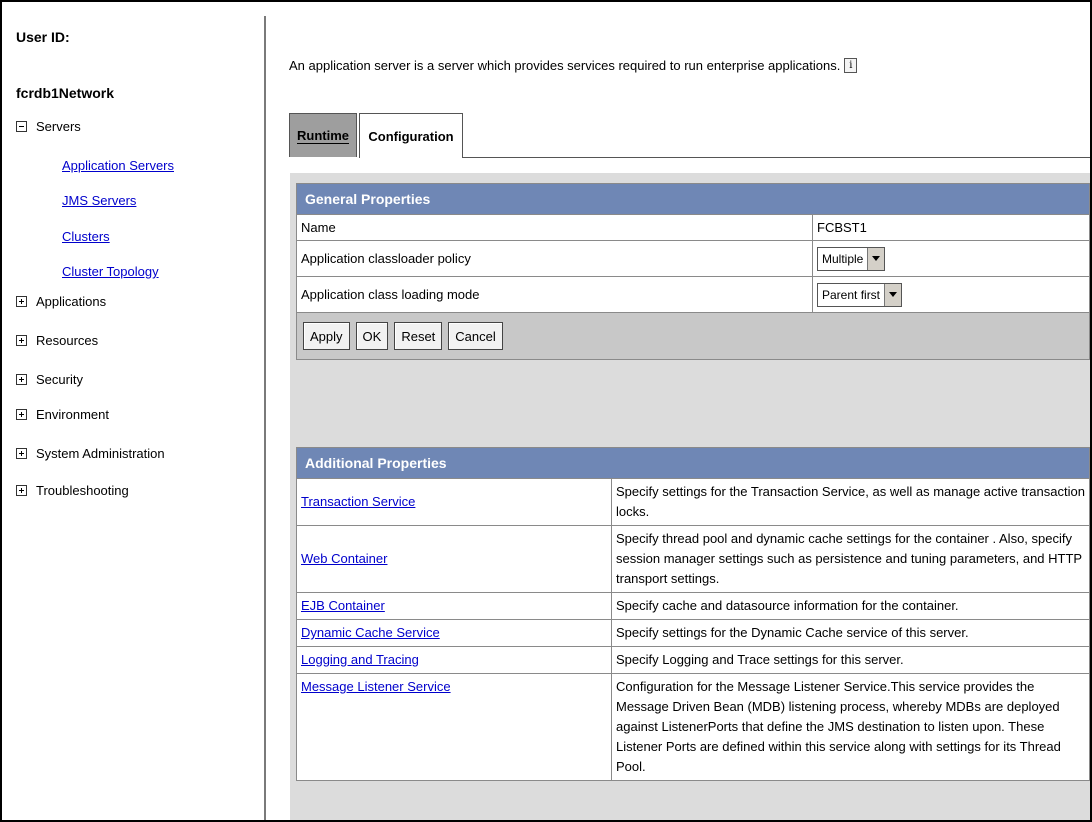 This screenshot has width=1092, height=822. What do you see at coordinates (951, 294) in the screenshot?
I see `property-value-cell: Parent first` at bounding box center [951, 294].